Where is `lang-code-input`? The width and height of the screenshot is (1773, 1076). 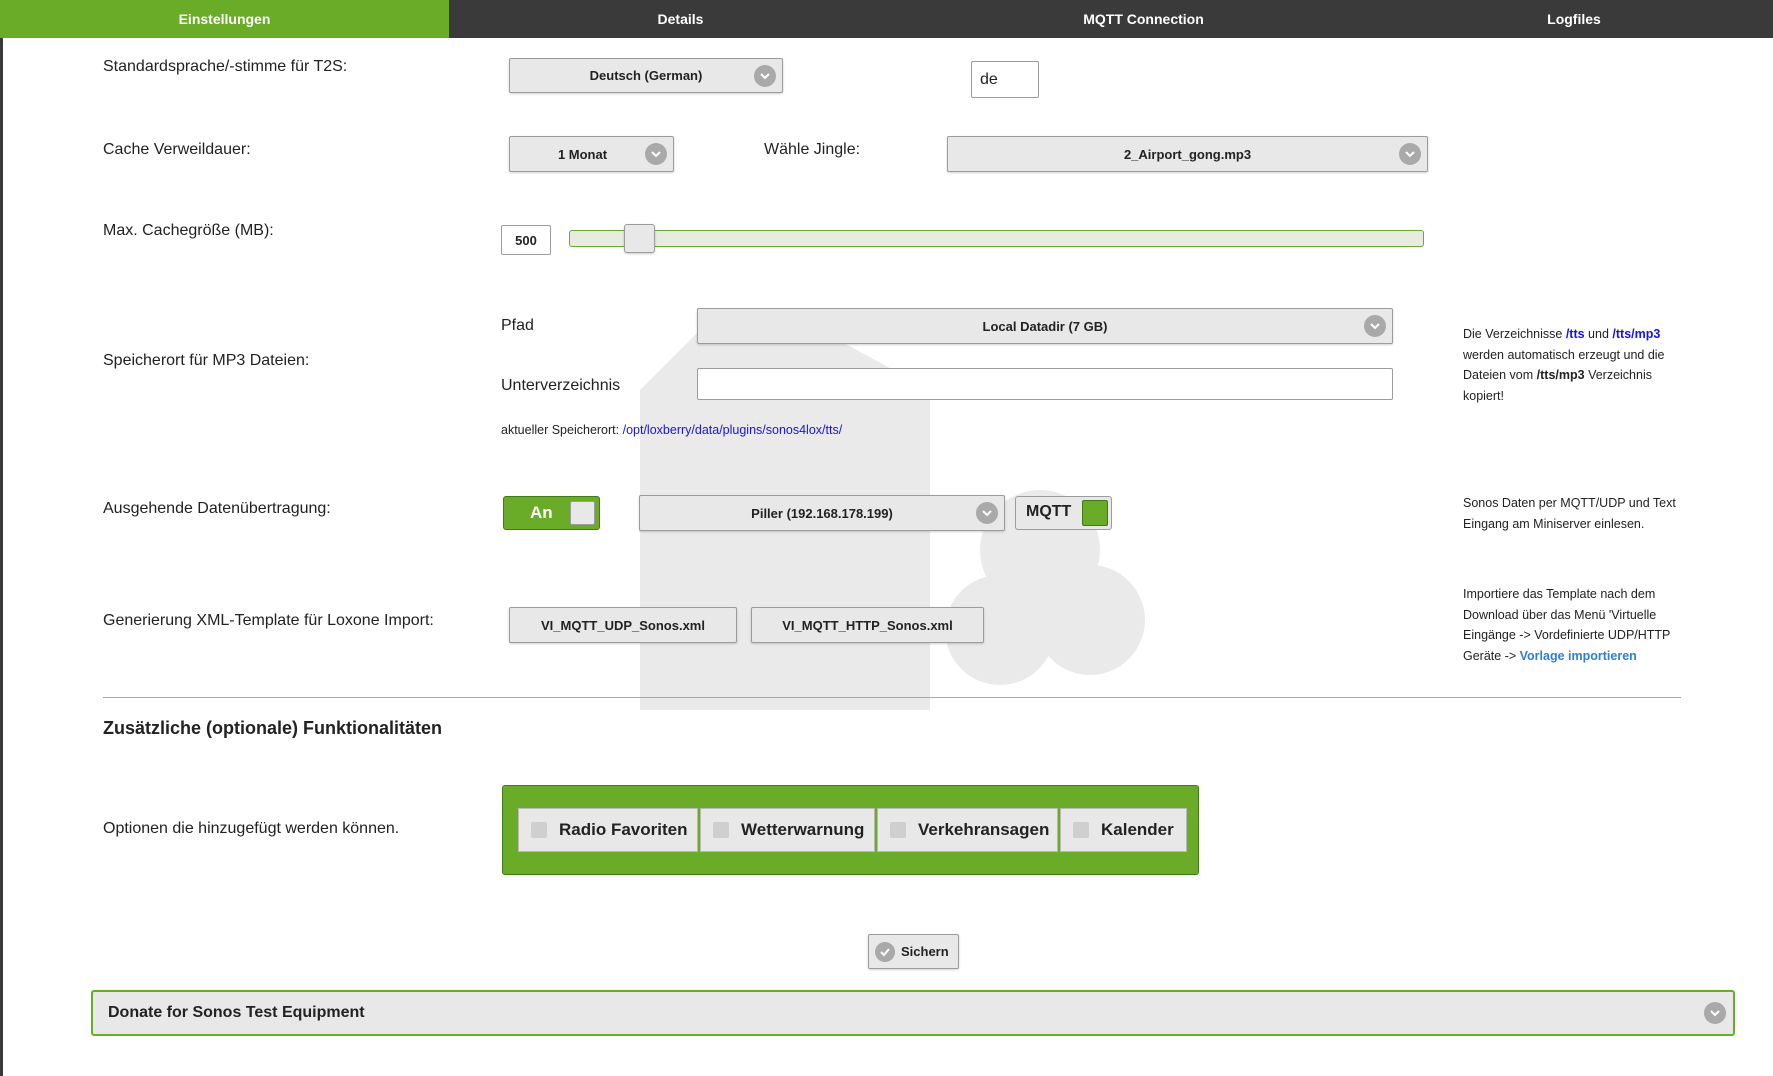
lang-code-input is located at coordinates (1005, 79).